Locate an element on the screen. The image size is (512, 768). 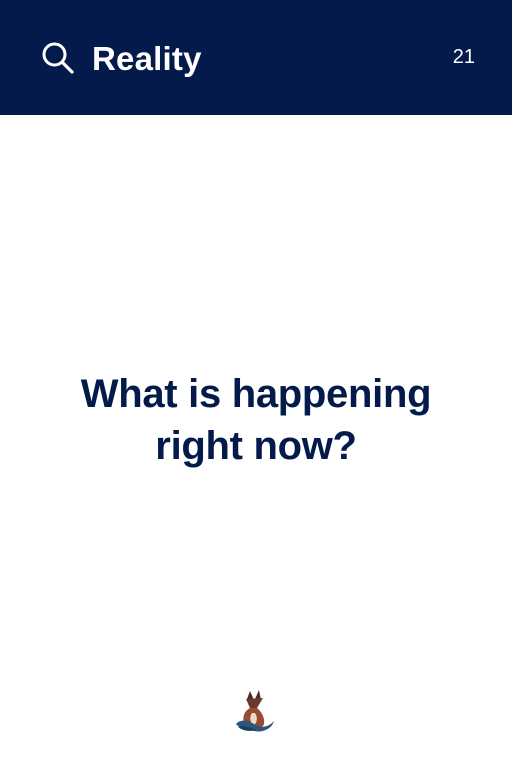
search-icon is located at coordinates (58, 58).